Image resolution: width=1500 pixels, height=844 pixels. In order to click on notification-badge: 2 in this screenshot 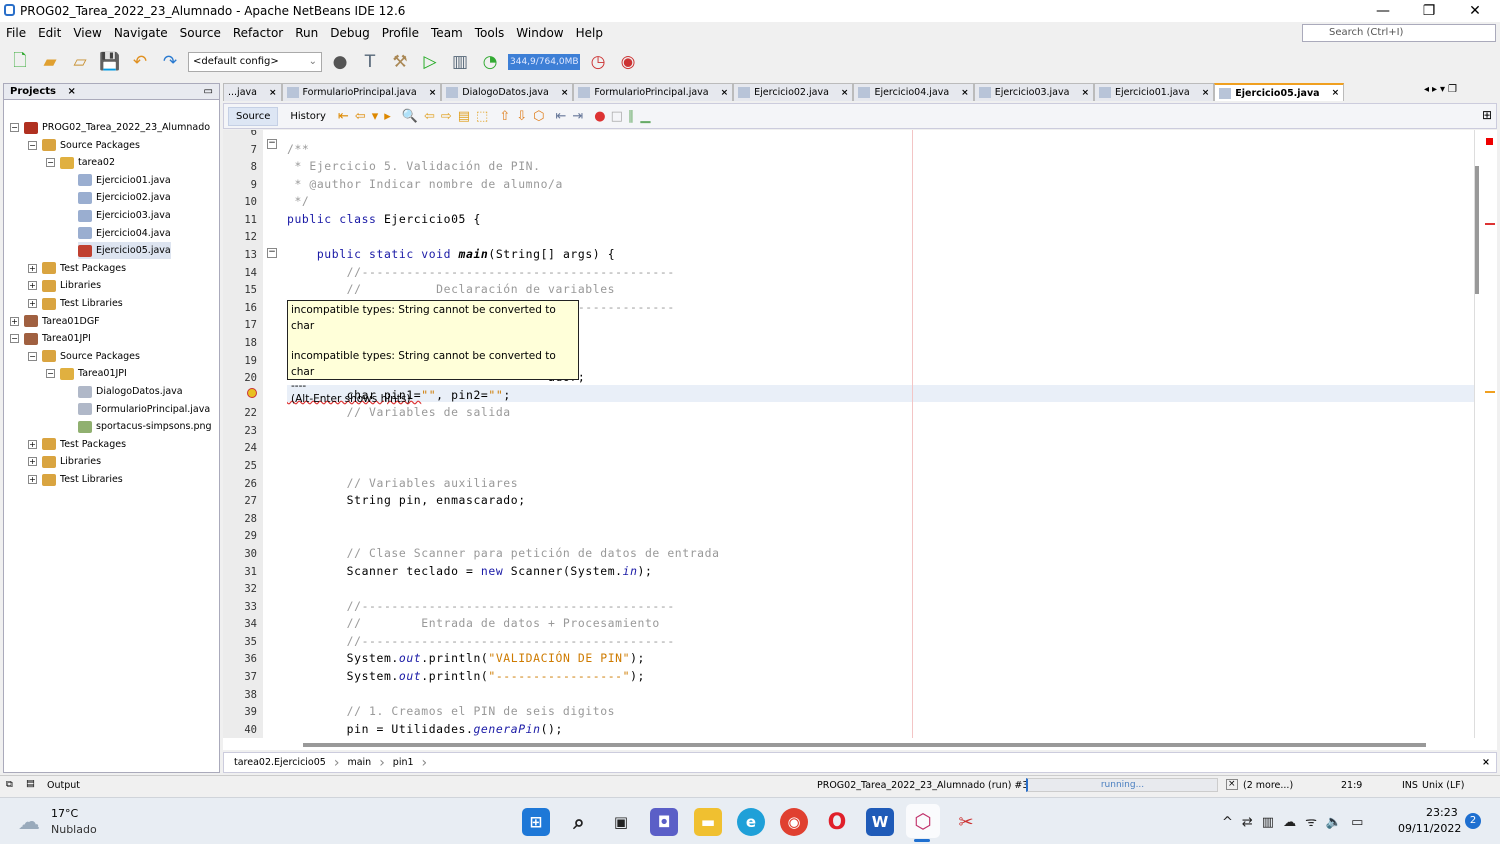, I will do `click(1473, 821)`.